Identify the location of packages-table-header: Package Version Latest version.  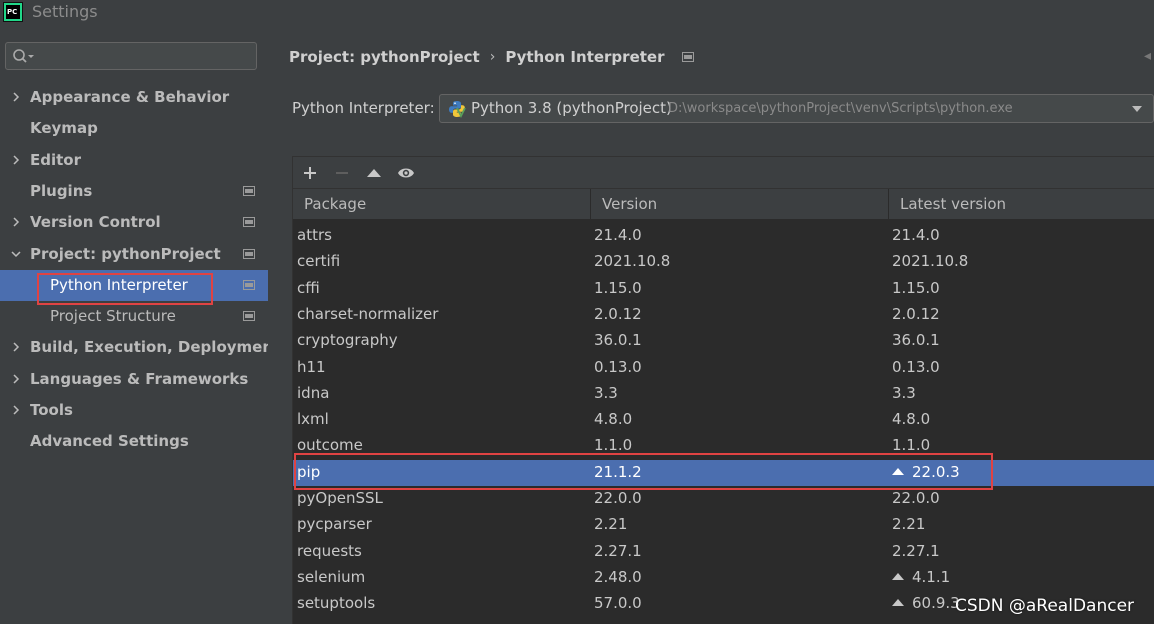
(723, 204).